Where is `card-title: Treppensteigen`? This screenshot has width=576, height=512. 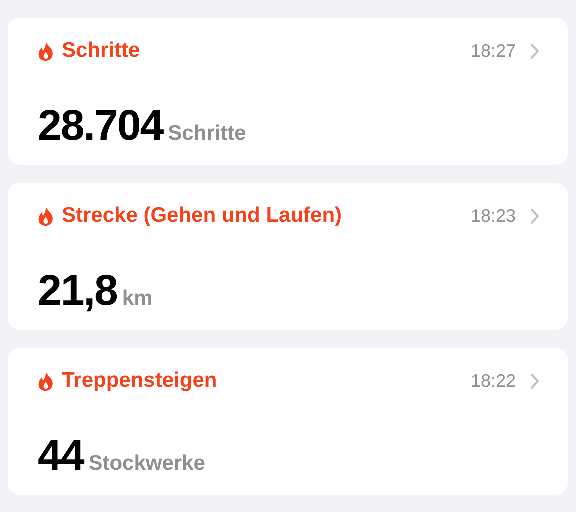
card-title: Treppensteigen is located at coordinates (140, 381).